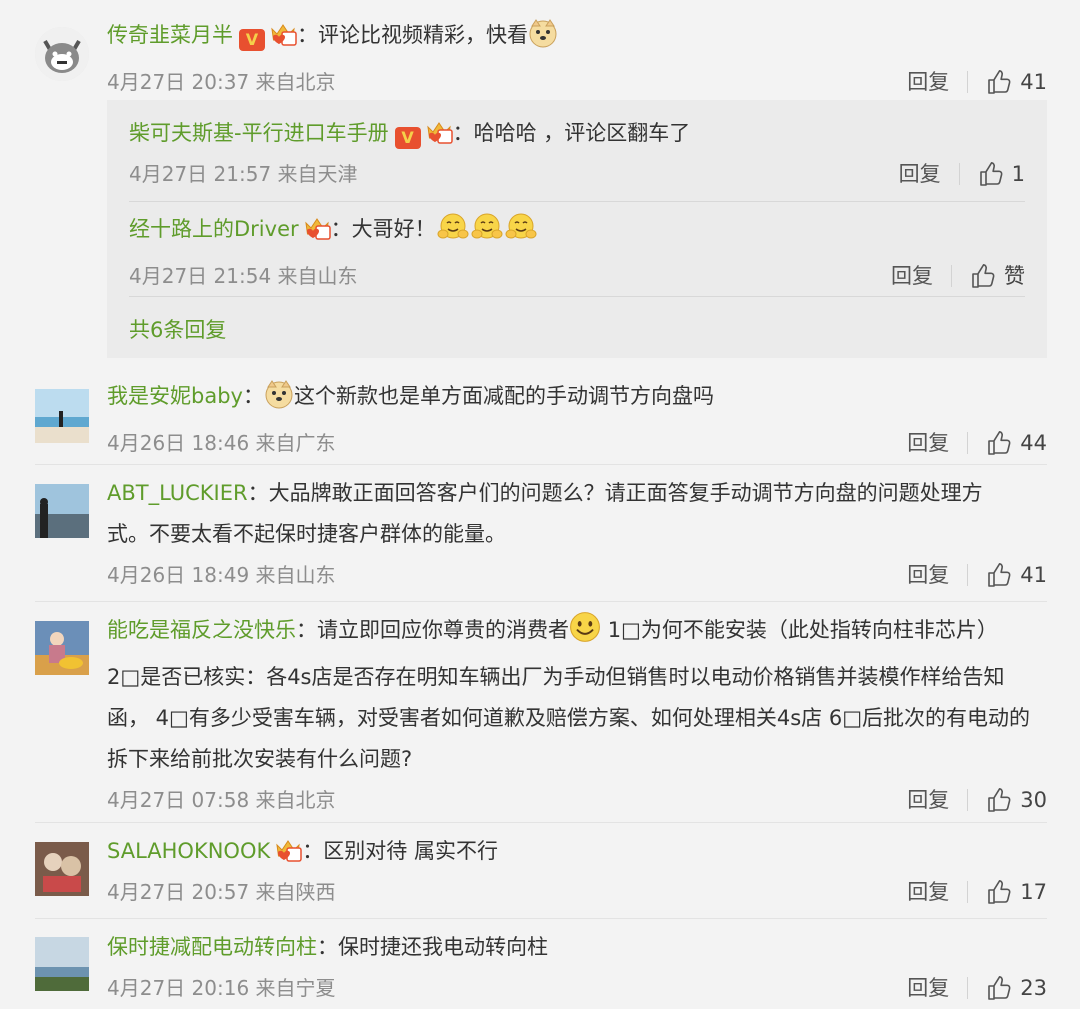  What do you see at coordinates (1018, 174) in the screenshot?
I see `like-count: 1` at bounding box center [1018, 174].